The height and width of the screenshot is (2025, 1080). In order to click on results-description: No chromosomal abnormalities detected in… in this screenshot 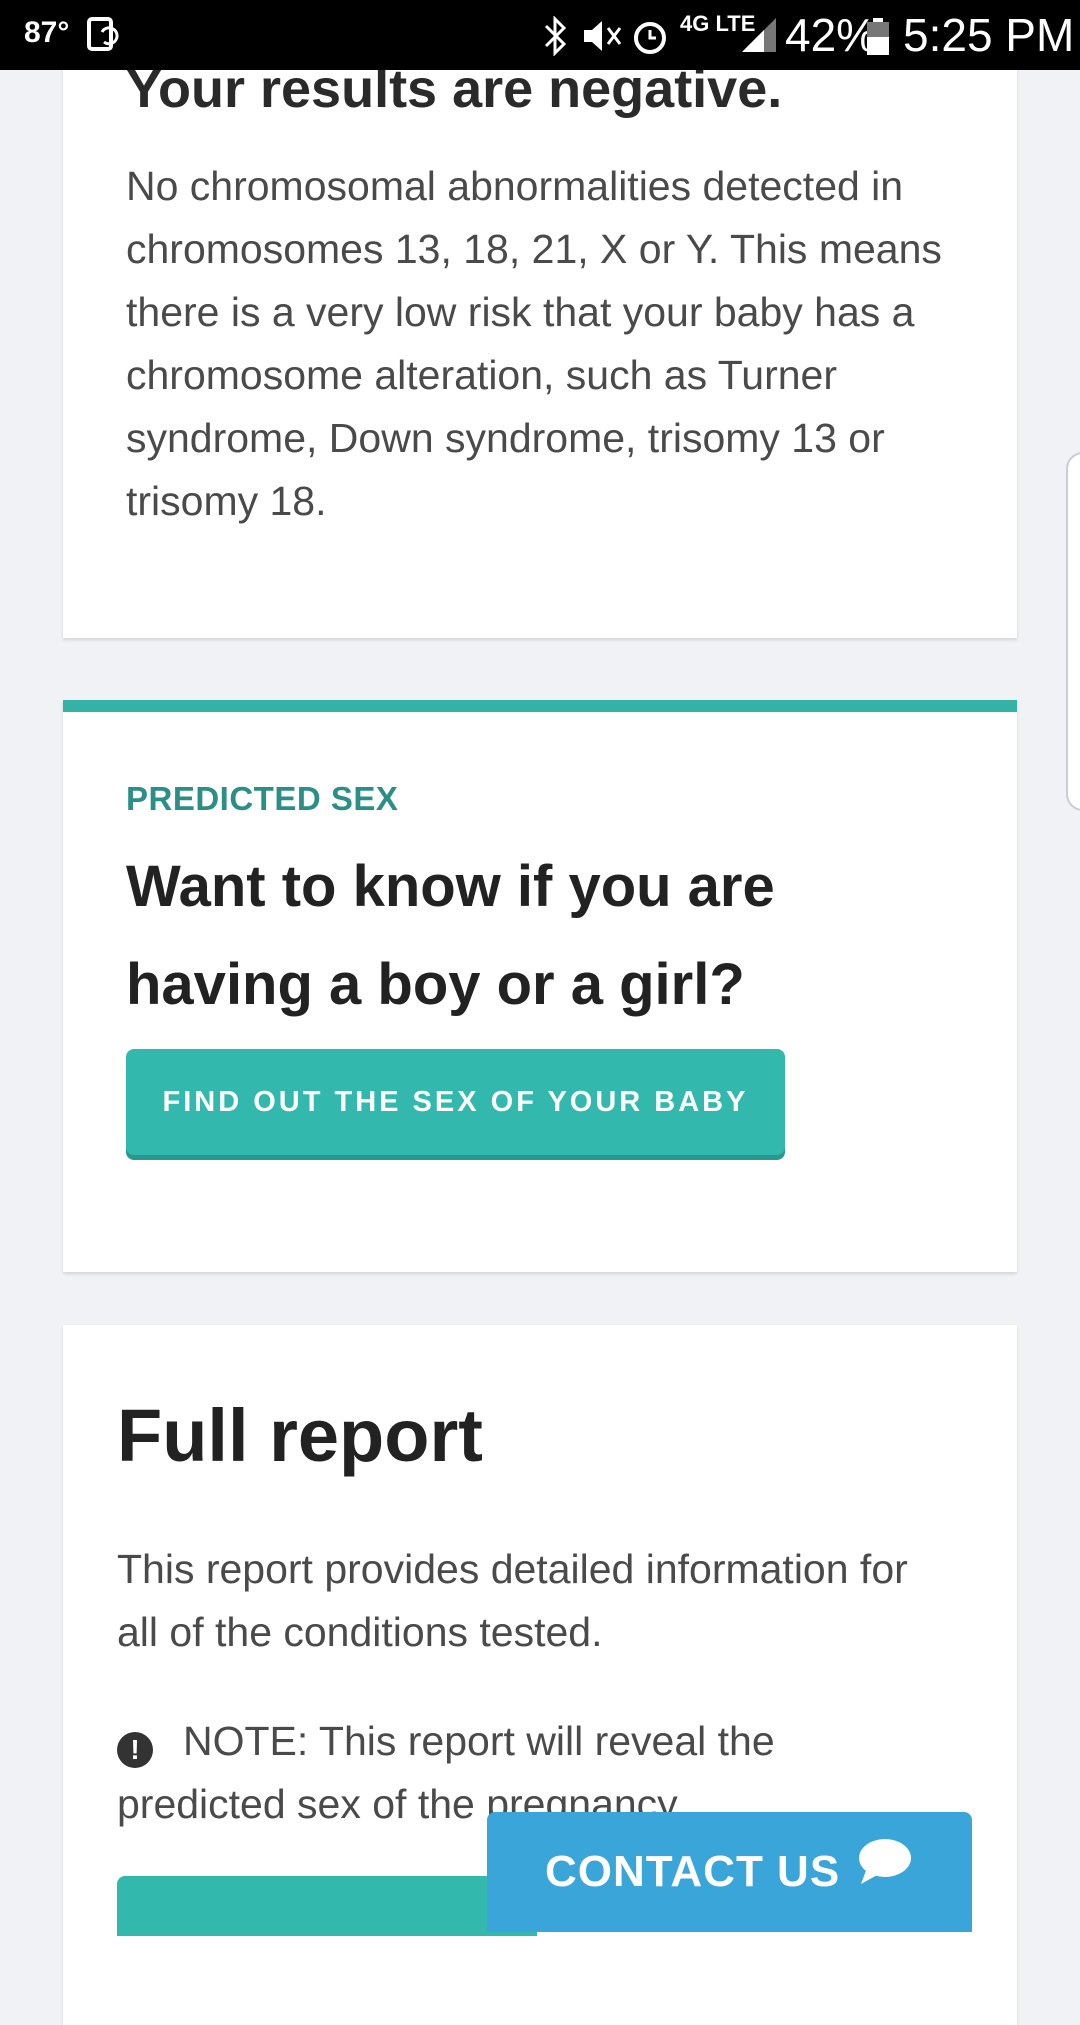, I will do `click(534, 343)`.